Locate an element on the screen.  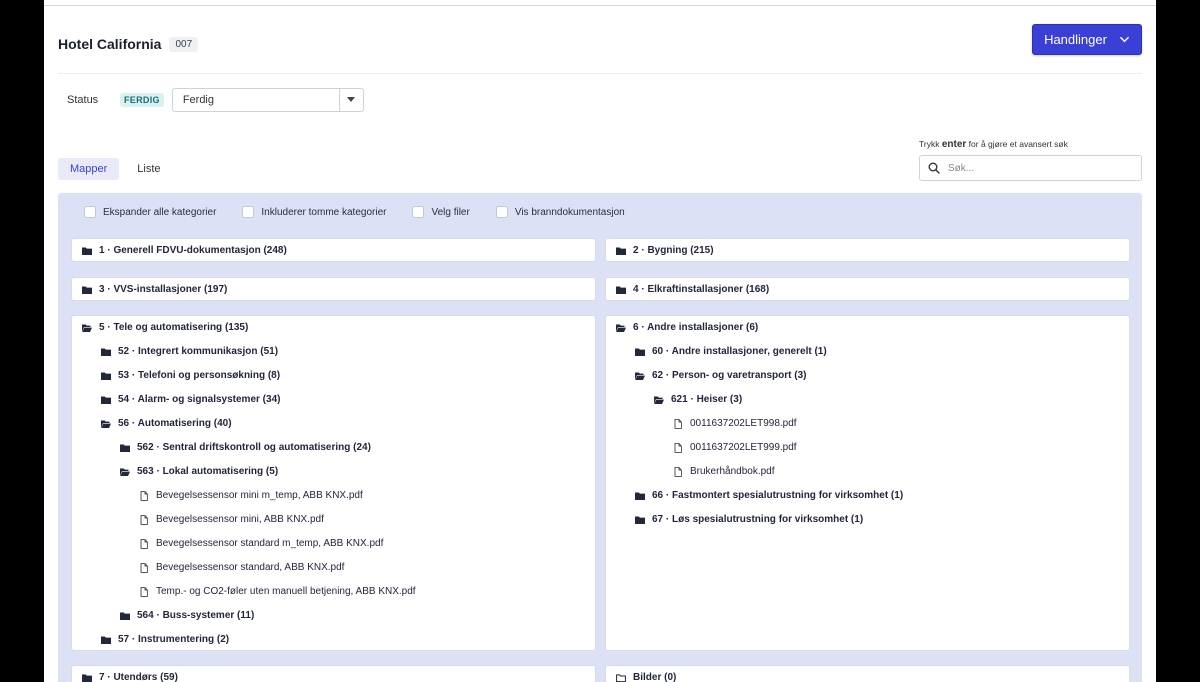
file-row: Bevegelsessensor mini, ABB KNX.pdf is located at coordinates (231, 519).